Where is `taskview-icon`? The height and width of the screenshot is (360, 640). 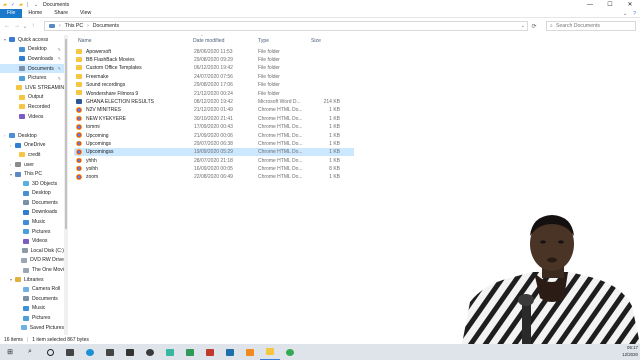 taskview-icon is located at coordinates (70, 352).